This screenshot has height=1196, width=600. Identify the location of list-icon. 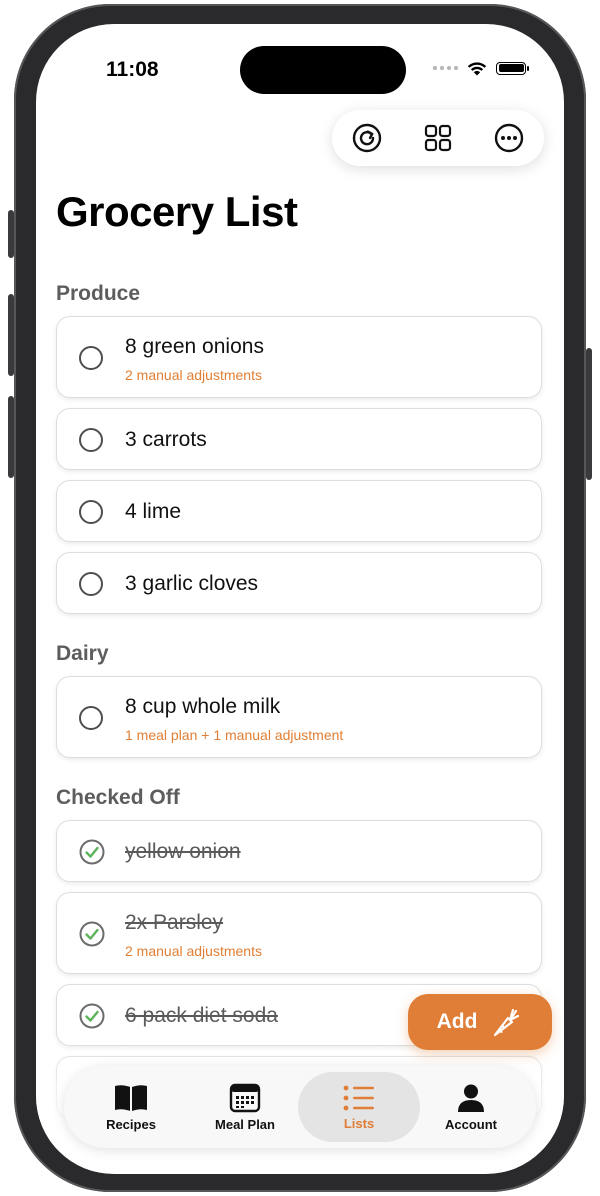
(358, 1097).